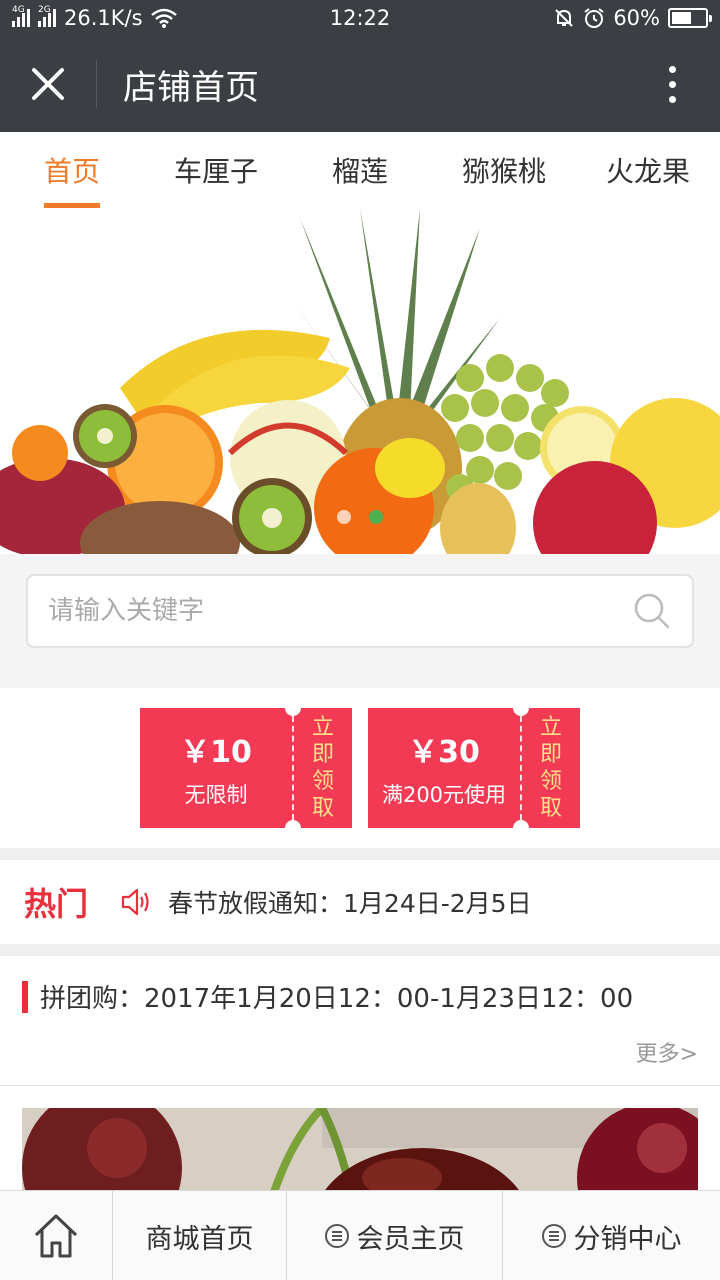 Image resolution: width=720 pixels, height=1280 pixels. What do you see at coordinates (21, 16) in the screenshot?
I see `signal-4g-icon: 4G` at bounding box center [21, 16].